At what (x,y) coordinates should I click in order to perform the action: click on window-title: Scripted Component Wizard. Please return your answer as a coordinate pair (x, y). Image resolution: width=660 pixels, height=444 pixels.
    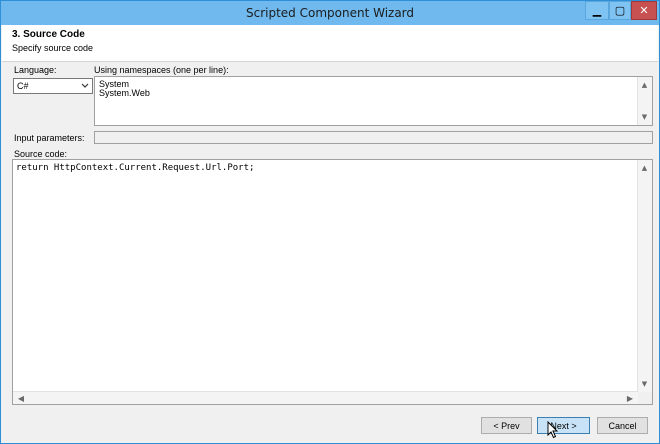
    Looking at the image, I should click on (330, 13).